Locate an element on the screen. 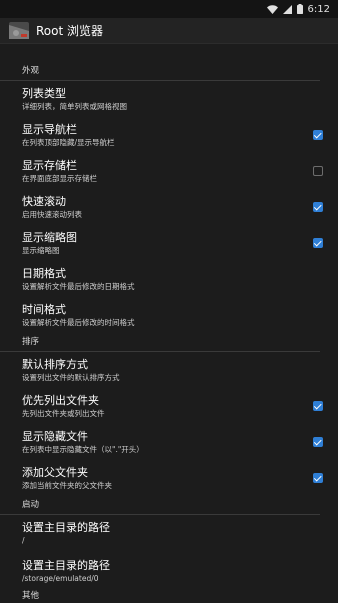  pref-title: 添加父文件夹 is located at coordinates (55, 472).